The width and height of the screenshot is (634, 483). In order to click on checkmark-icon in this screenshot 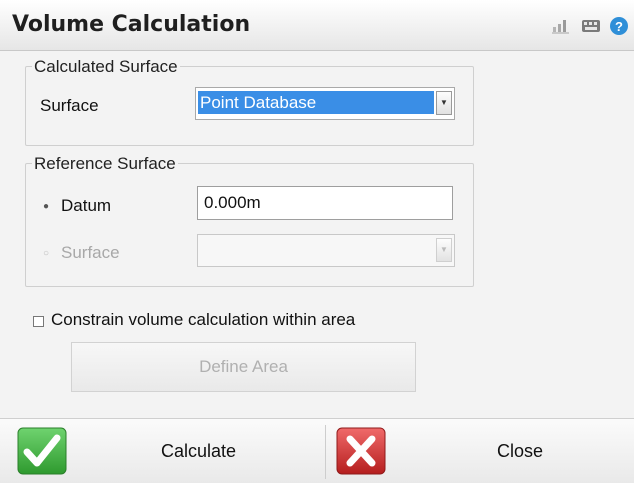, I will do `click(42, 451)`.